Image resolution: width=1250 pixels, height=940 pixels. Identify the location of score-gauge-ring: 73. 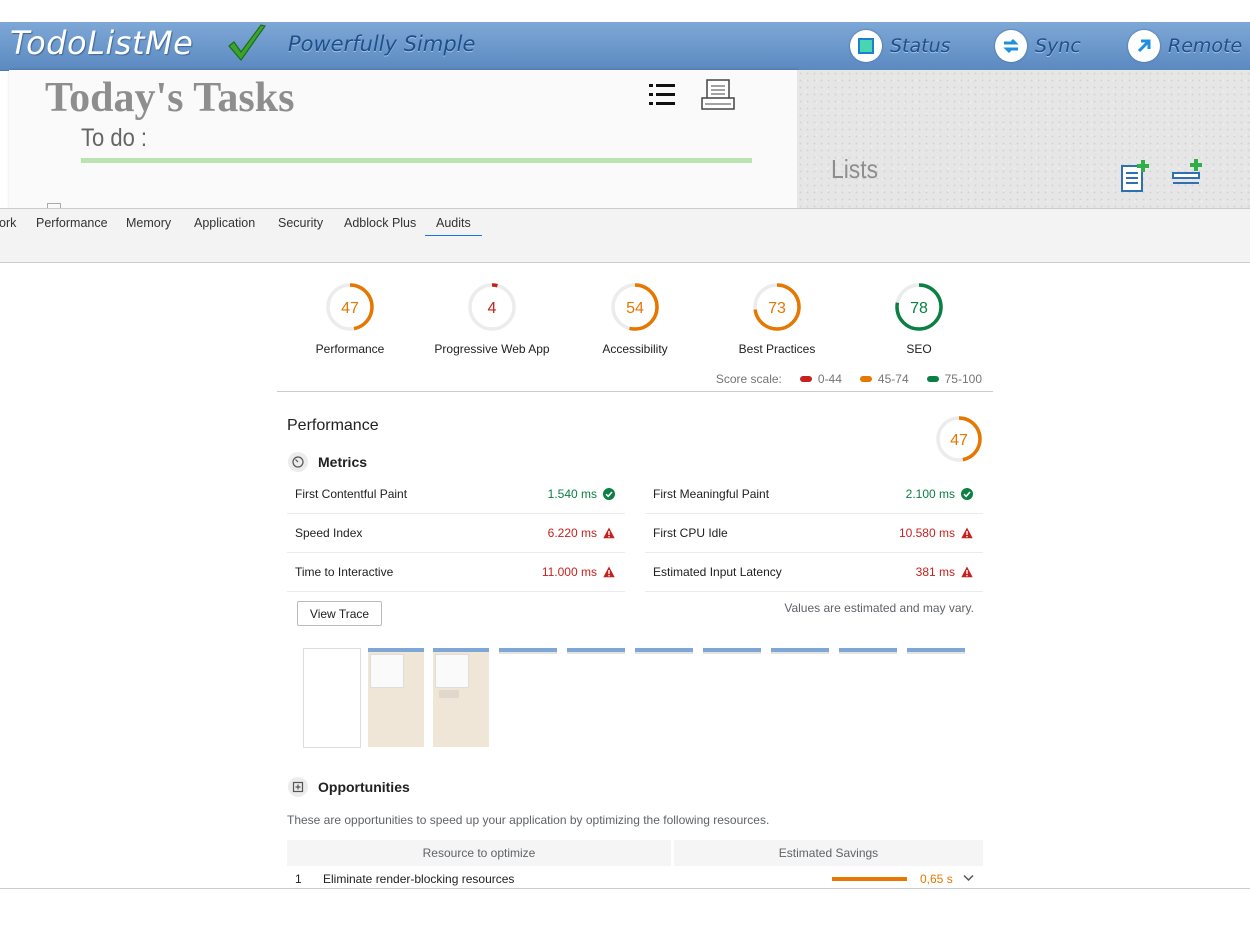
(777, 307).